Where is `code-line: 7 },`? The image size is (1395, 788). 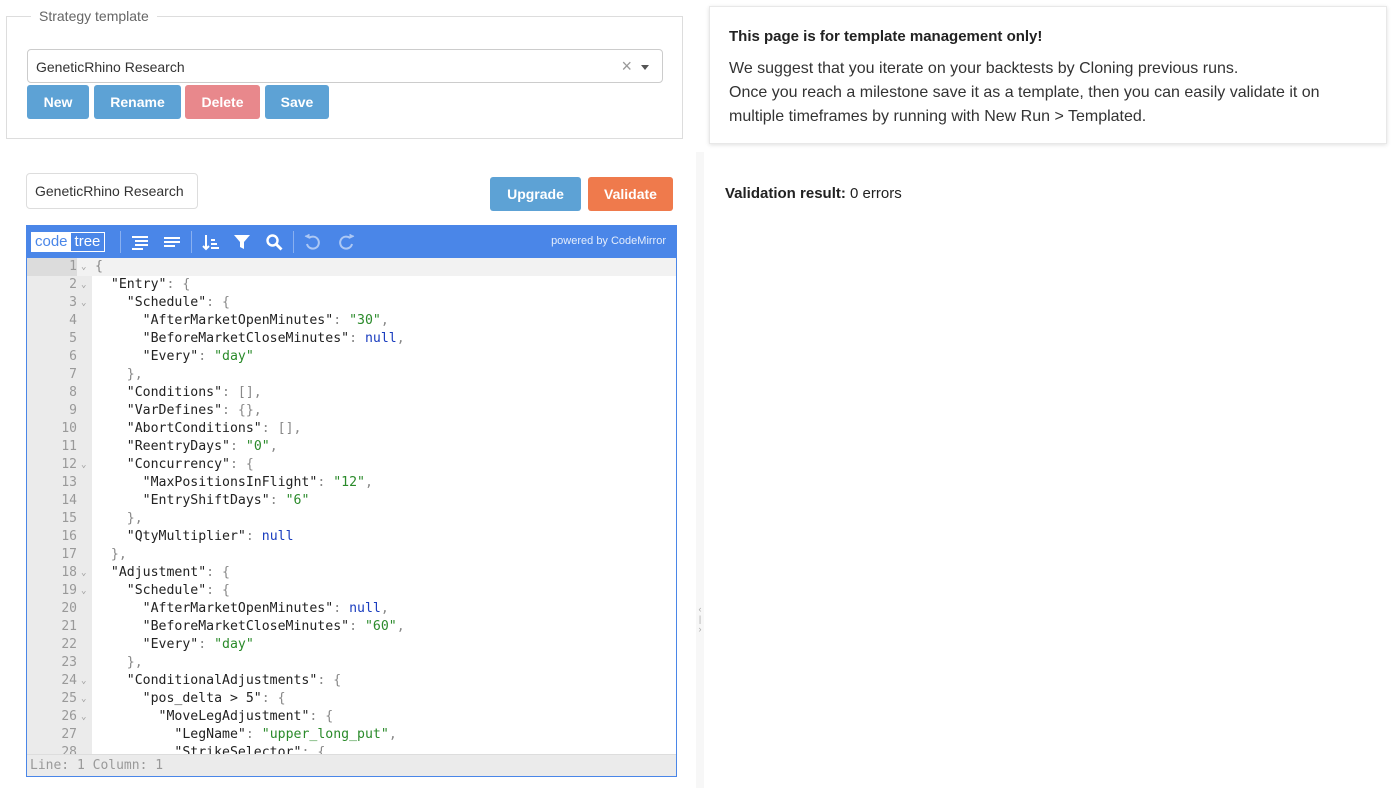 code-line: 7 }, is located at coordinates (351, 375).